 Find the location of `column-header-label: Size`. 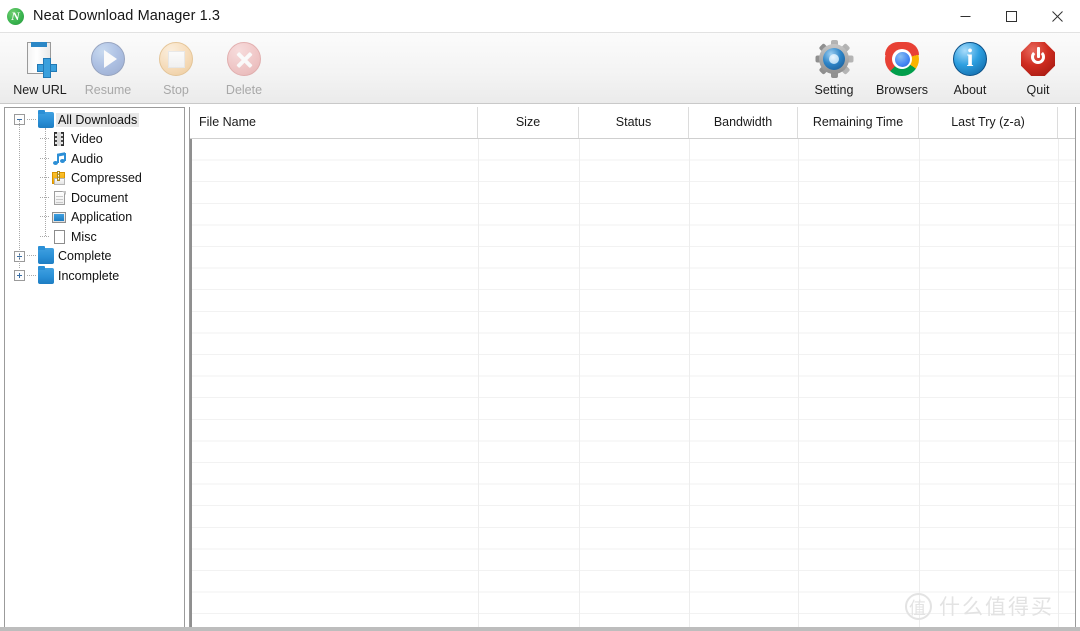

column-header-label: Size is located at coordinates (528, 121).